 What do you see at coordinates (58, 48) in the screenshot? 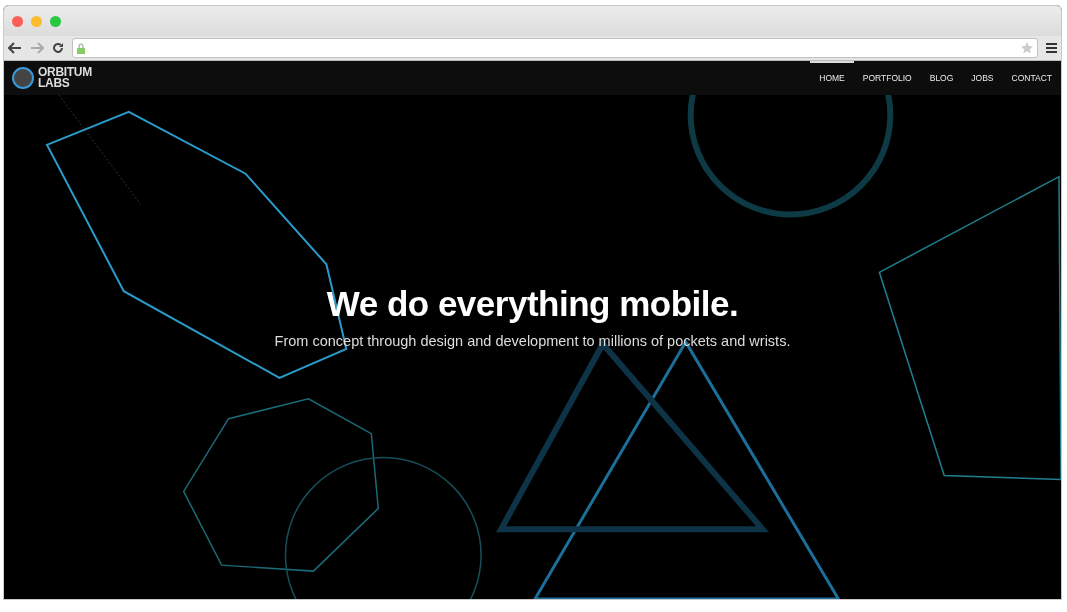
I see `reload-icon` at bounding box center [58, 48].